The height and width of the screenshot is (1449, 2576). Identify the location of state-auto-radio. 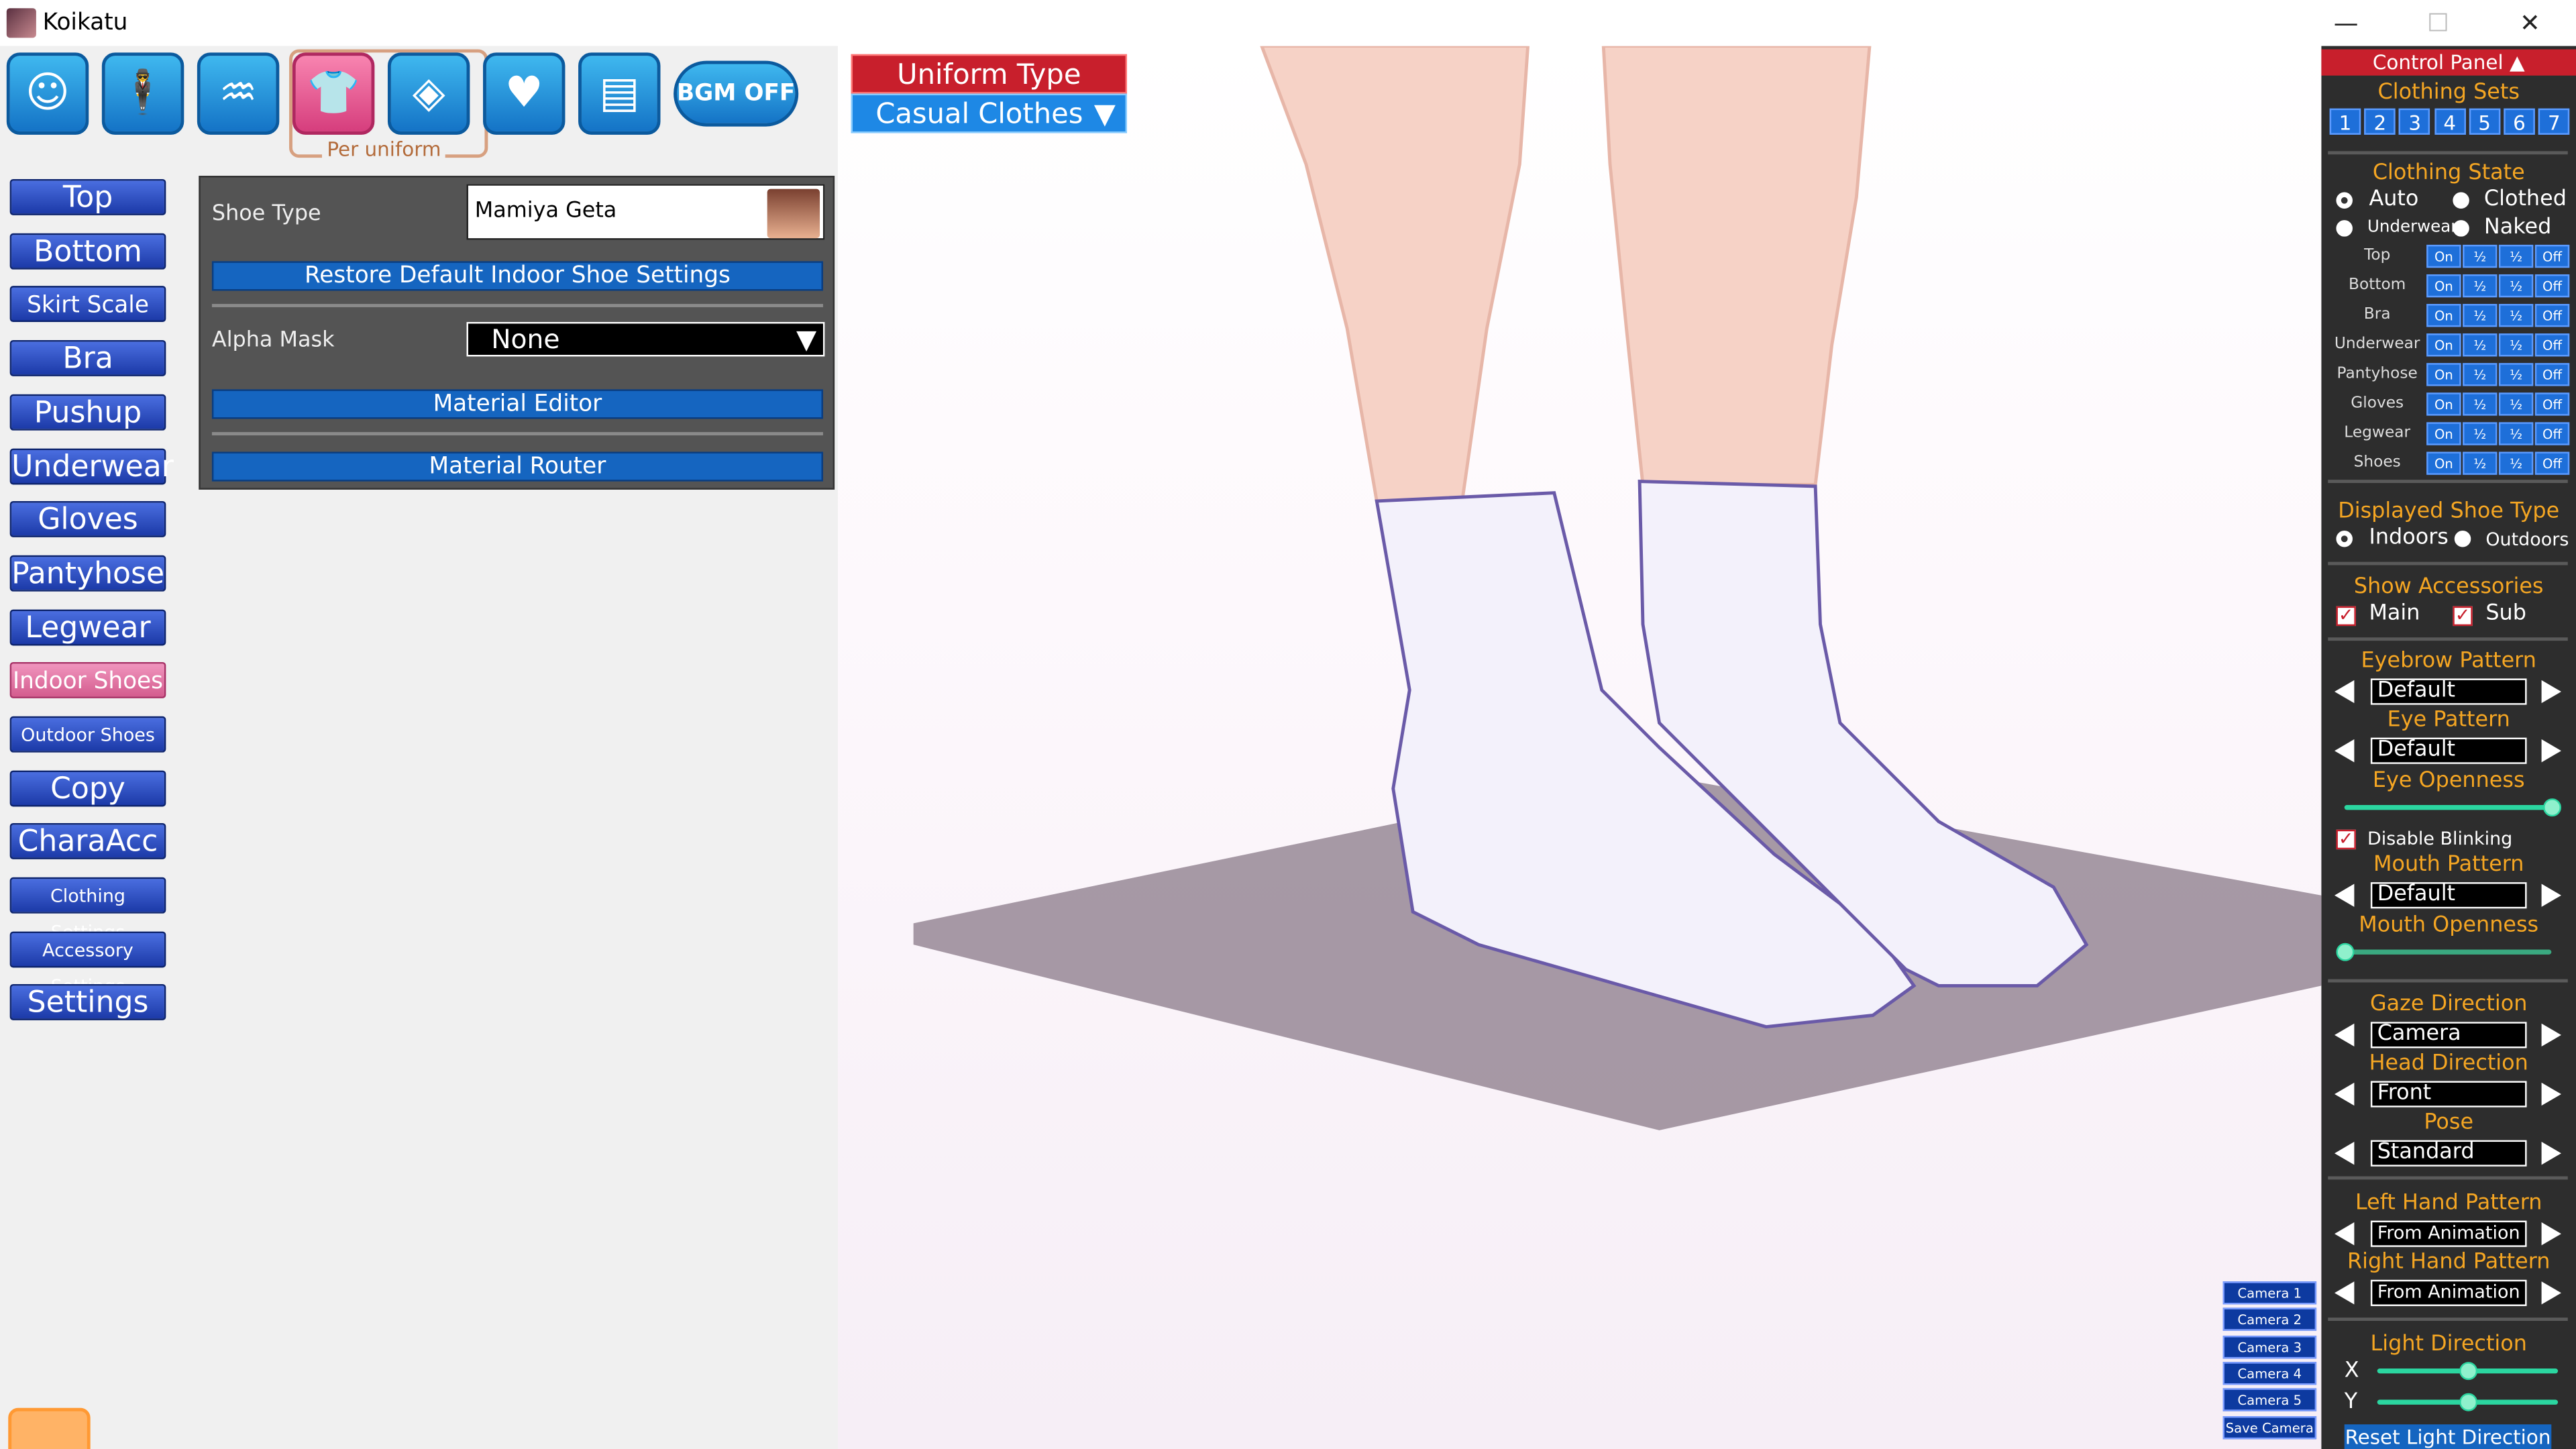
(2344, 200).